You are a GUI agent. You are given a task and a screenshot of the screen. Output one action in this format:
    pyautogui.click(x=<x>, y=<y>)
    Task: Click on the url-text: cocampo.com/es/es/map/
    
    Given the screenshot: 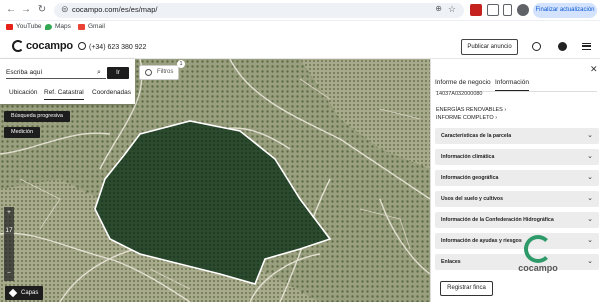 What is the action you would take?
    pyautogui.click(x=115, y=9)
    